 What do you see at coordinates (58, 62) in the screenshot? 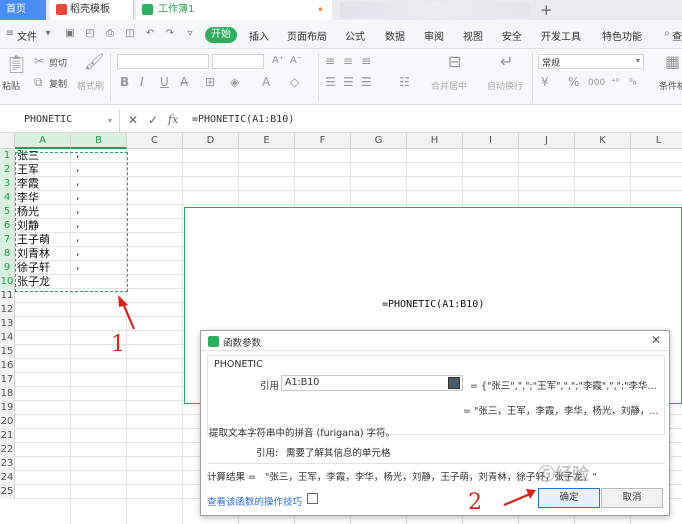
I see `cut-label: 剪切` at bounding box center [58, 62].